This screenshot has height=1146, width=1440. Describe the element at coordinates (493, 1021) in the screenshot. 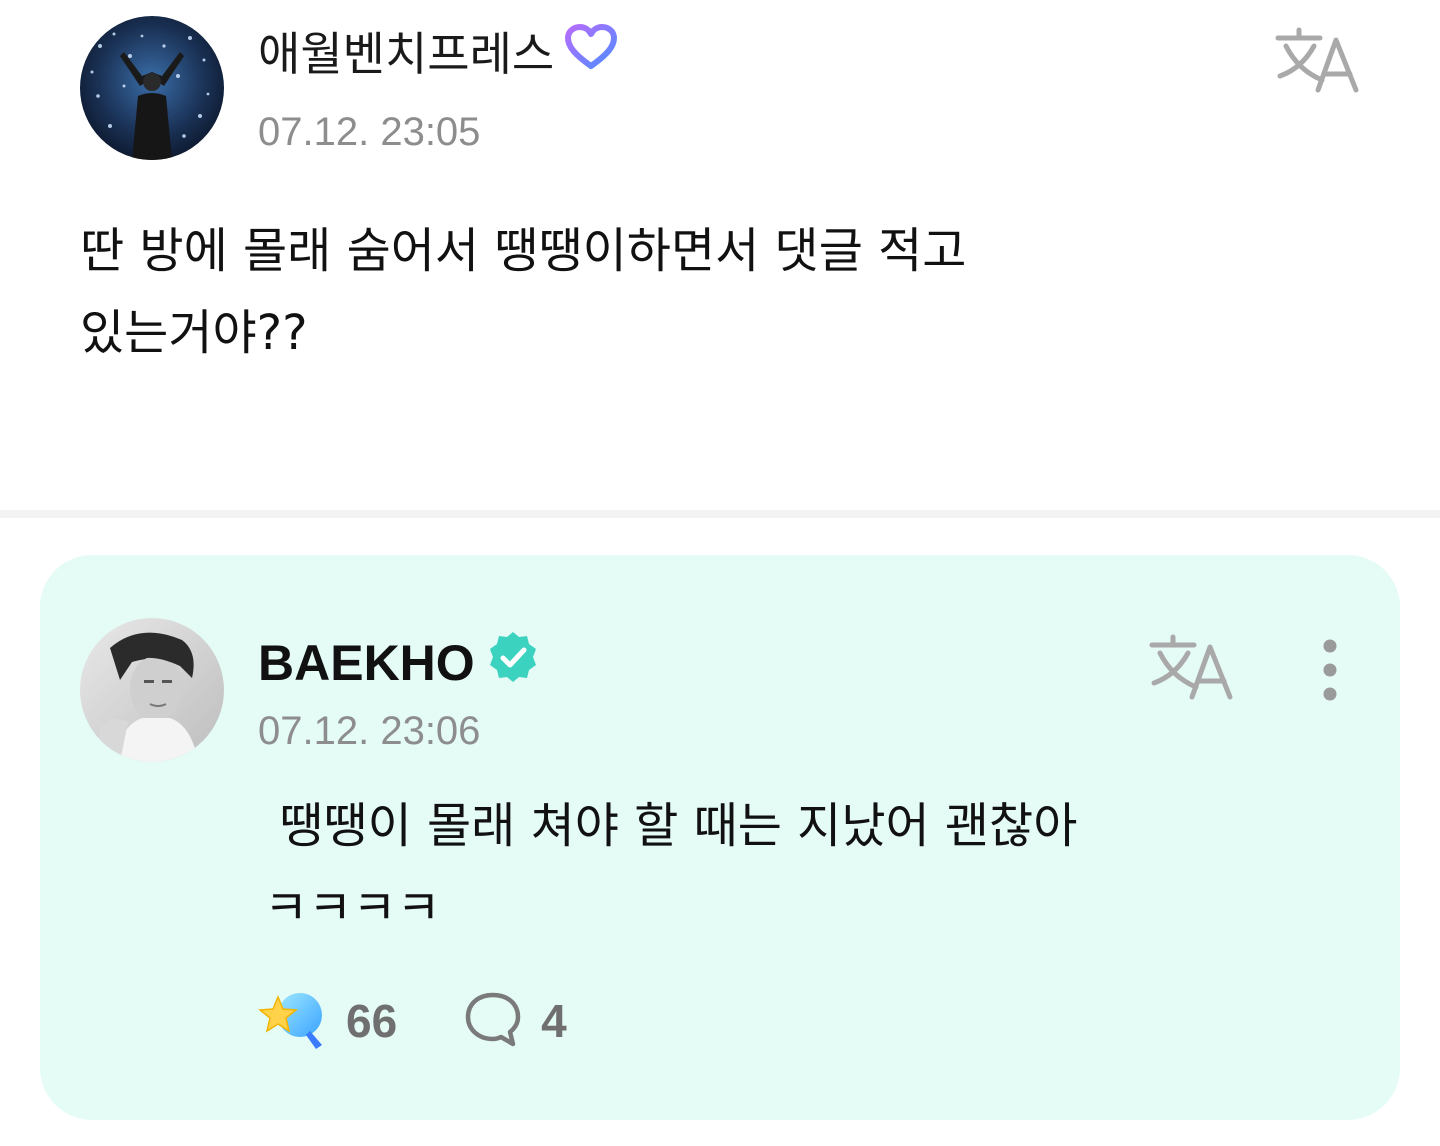

I see `comment-bubble-icon` at that location.